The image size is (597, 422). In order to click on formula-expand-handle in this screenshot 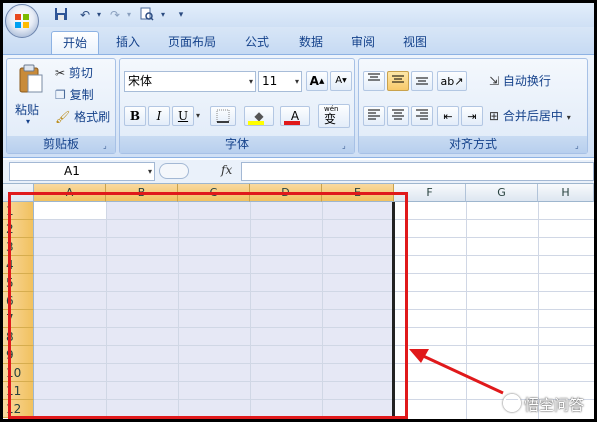, I will do `click(174, 171)`.